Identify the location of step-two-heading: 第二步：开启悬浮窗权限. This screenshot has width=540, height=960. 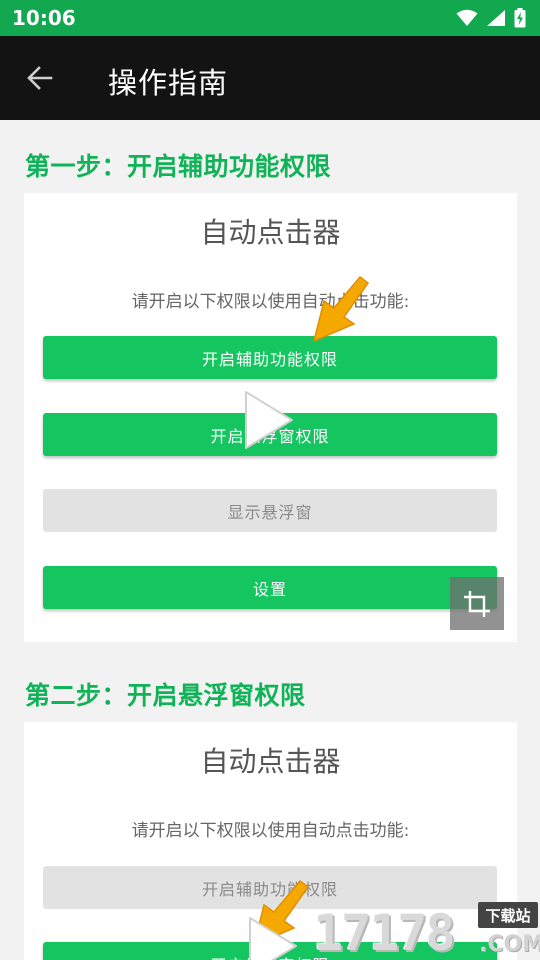
(165, 695).